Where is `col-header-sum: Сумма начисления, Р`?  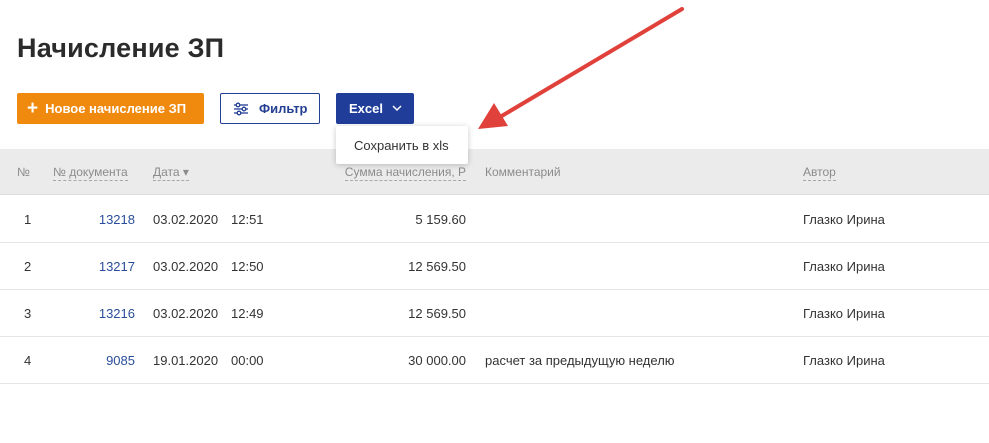 col-header-sum: Сумма начисления, Р is located at coordinates (405, 173).